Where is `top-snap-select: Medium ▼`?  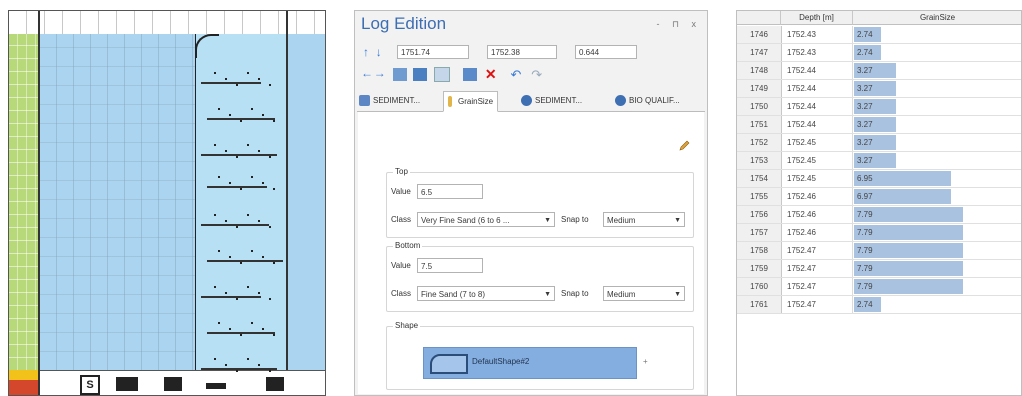
top-snap-select: Medium ▼ is located at coordinates (644, 219).